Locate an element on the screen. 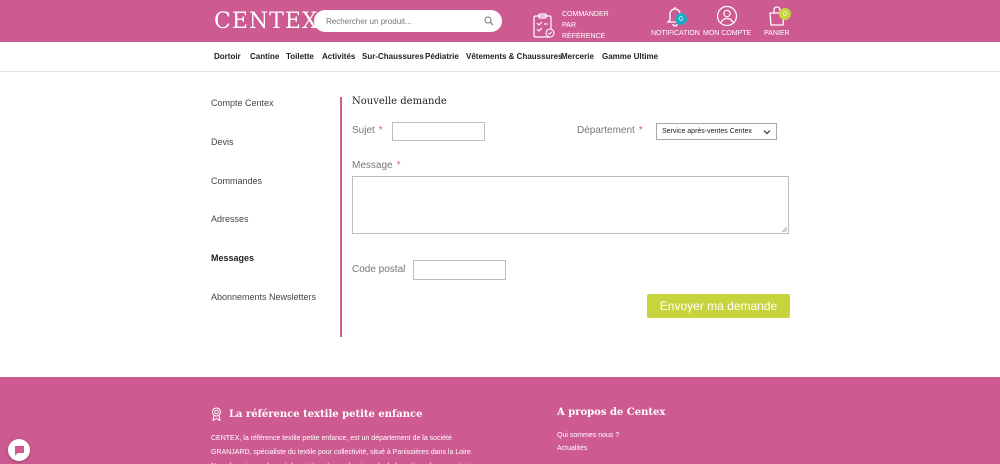  department-label: Département * is located at coordinates (610, 130).